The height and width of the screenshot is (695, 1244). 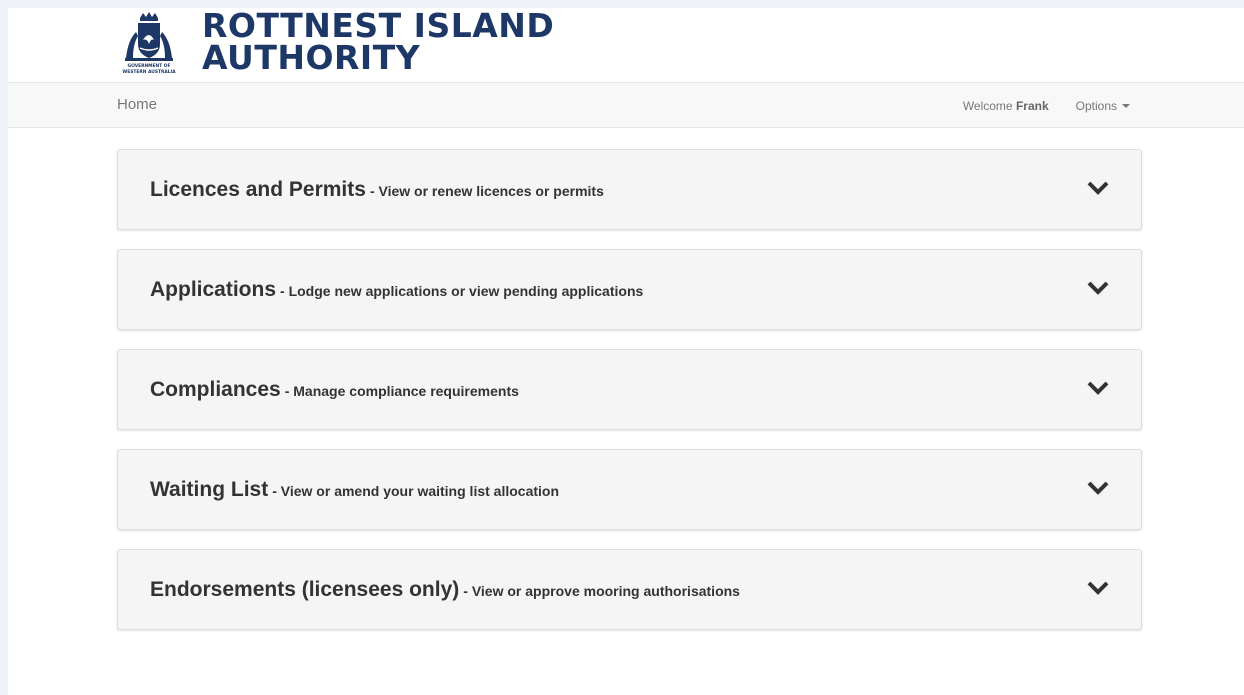 I want to click on panel-subheading: - View or approve mooring authorisations, so click(x=601, y=591).